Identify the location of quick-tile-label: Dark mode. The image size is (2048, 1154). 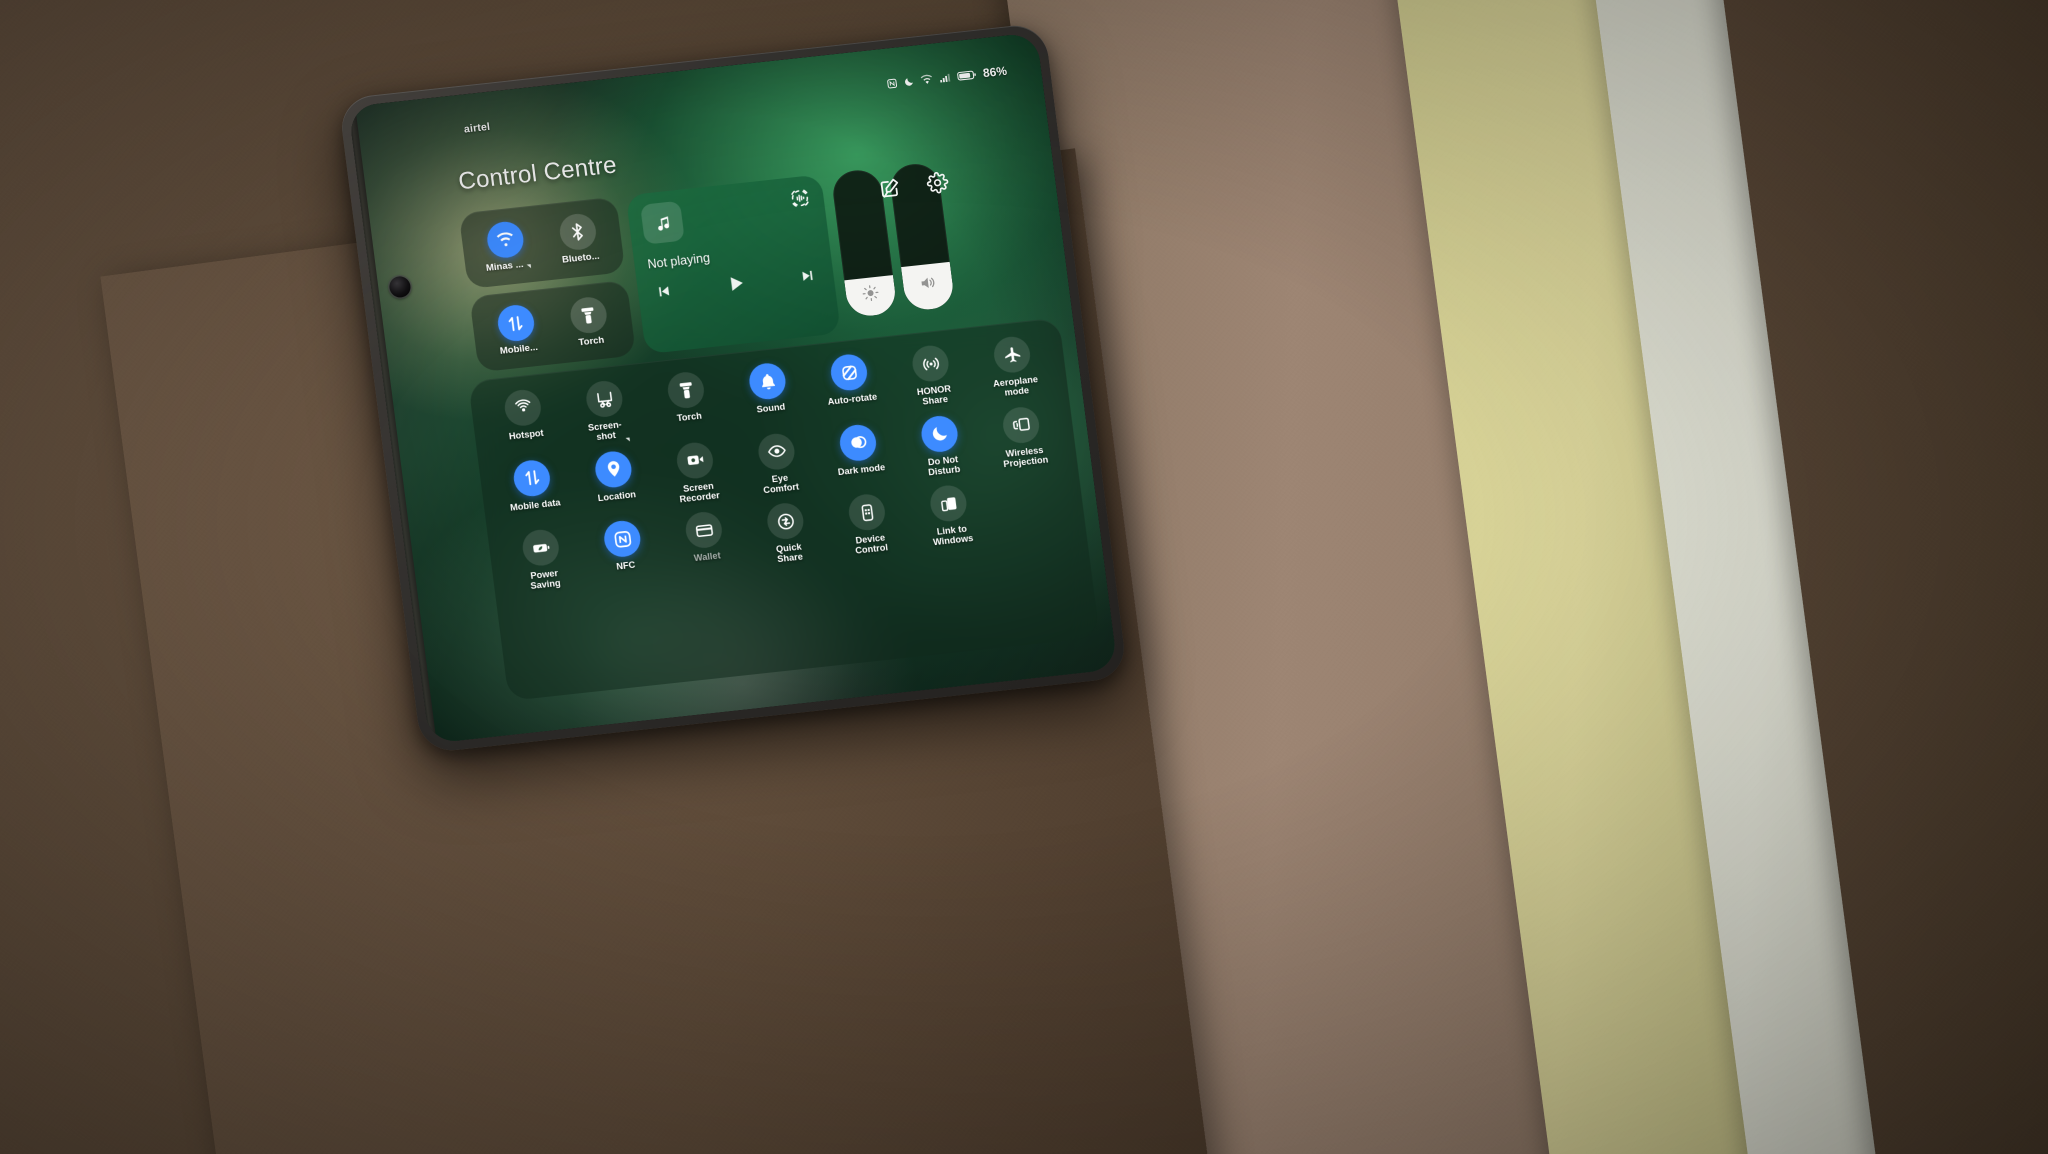
(861, 469).